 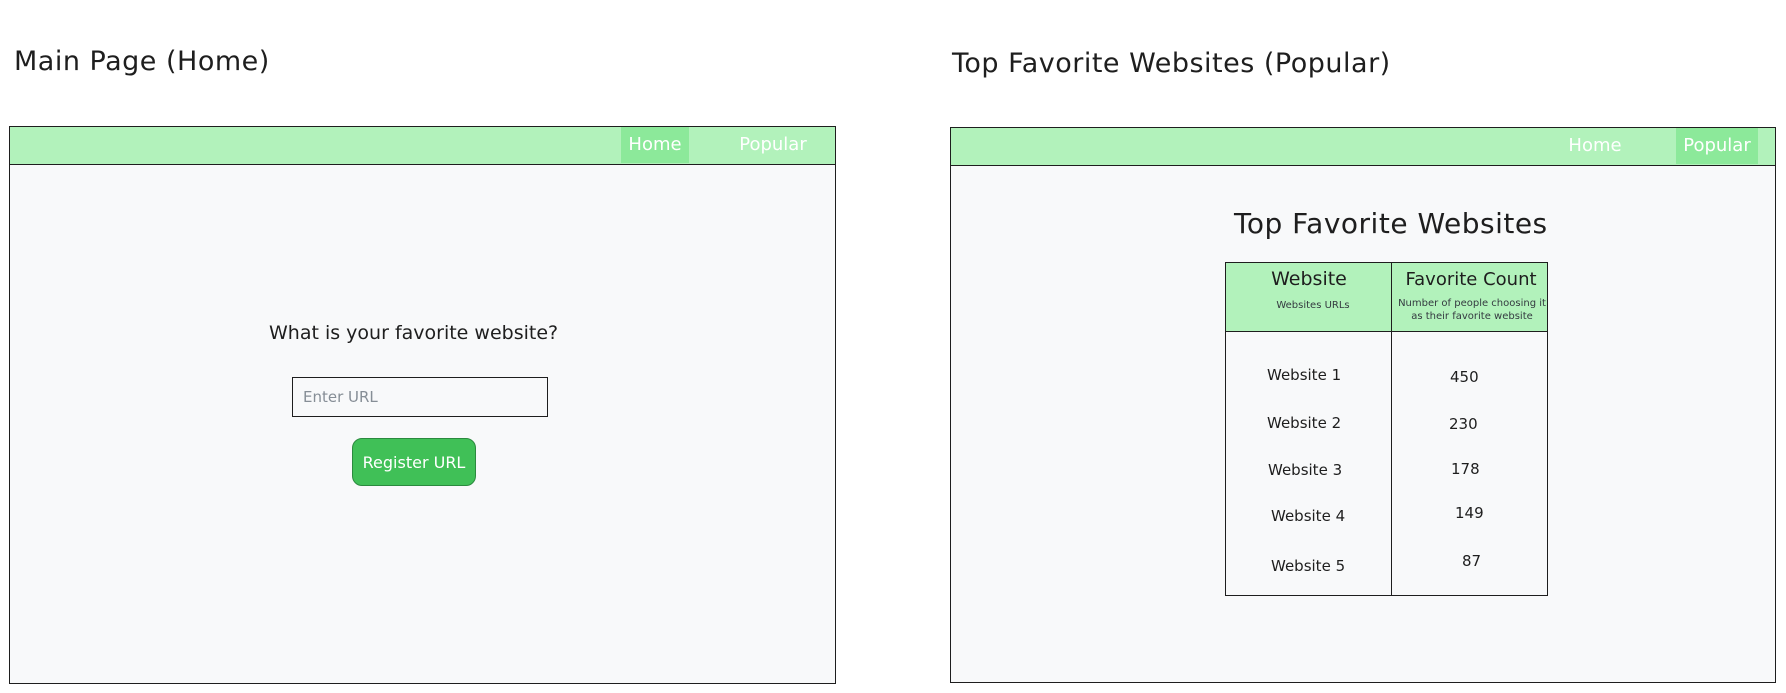 What do you see at coordinates (1471, 279) in the screenshot?
I see `column-header-favorite-count: Favorite Count` at bounding box center [1471, 279].